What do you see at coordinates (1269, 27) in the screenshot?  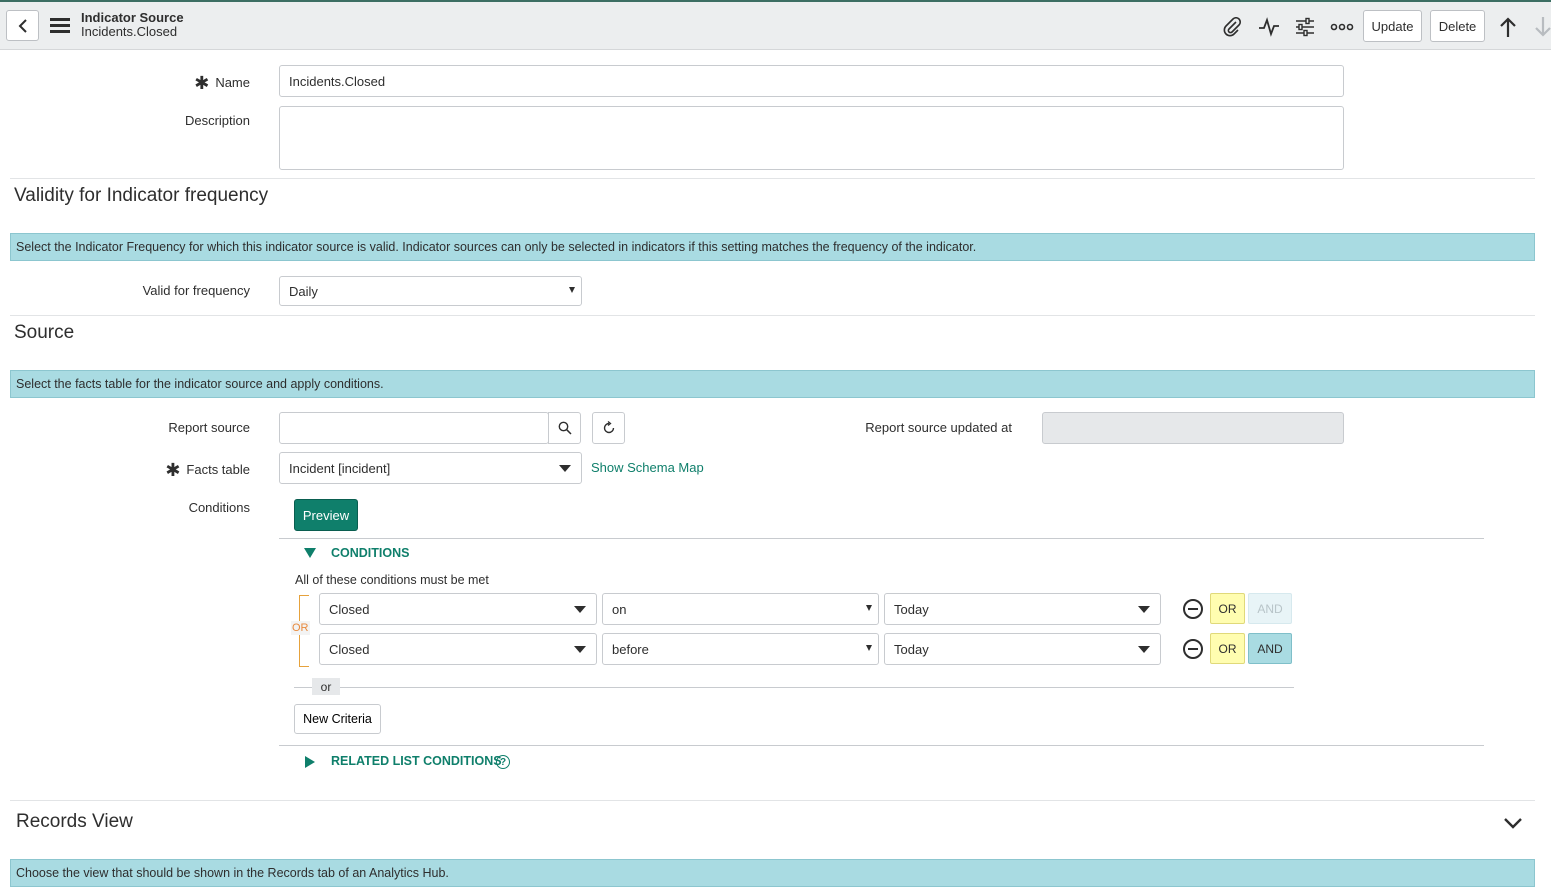 I see `activity-icon` at bounding box center [1269, 27].